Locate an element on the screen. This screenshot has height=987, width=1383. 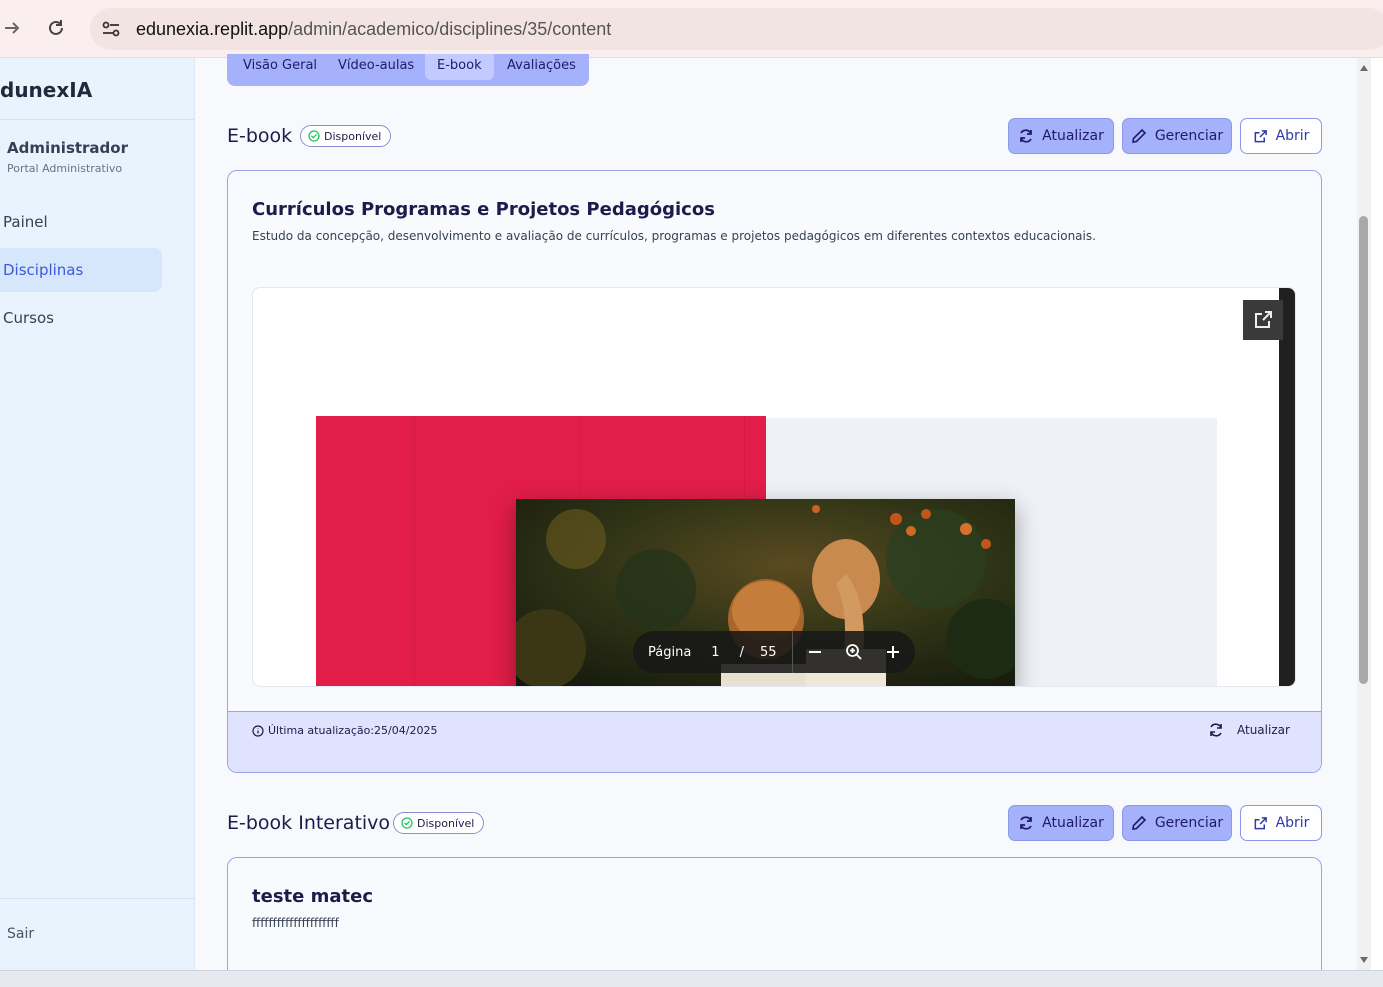
interactive-section-title: E-book Interativo is located at coordinates (309, 823).